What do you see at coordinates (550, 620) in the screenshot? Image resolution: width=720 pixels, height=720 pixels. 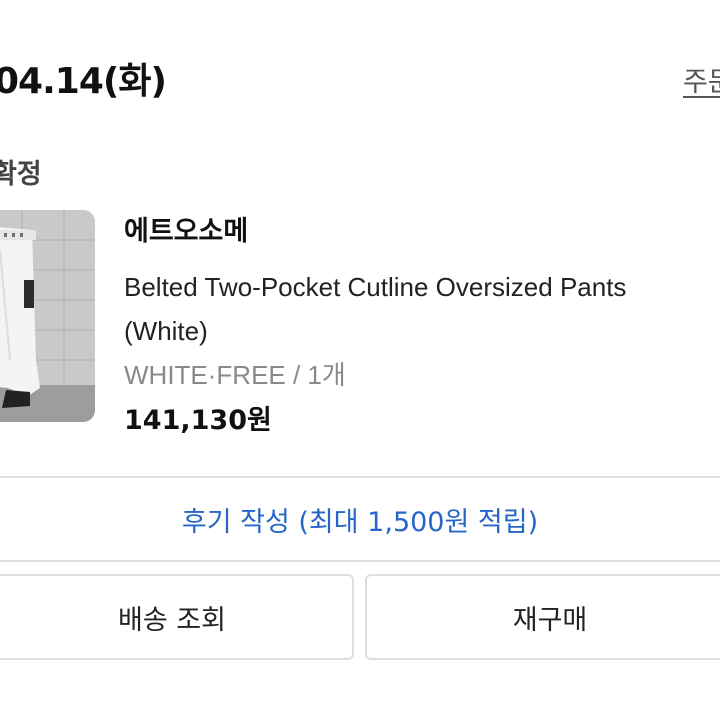 I see `reorder-label: 재구매` at bounding box center [550, 620].